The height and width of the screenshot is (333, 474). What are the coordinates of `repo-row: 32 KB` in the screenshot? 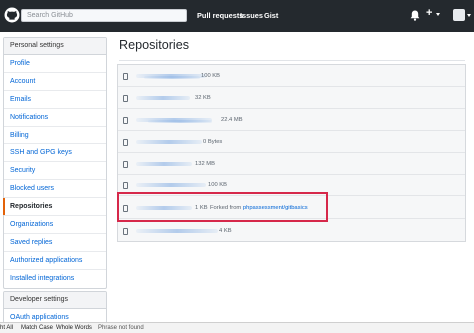 It's located at (291, 99).